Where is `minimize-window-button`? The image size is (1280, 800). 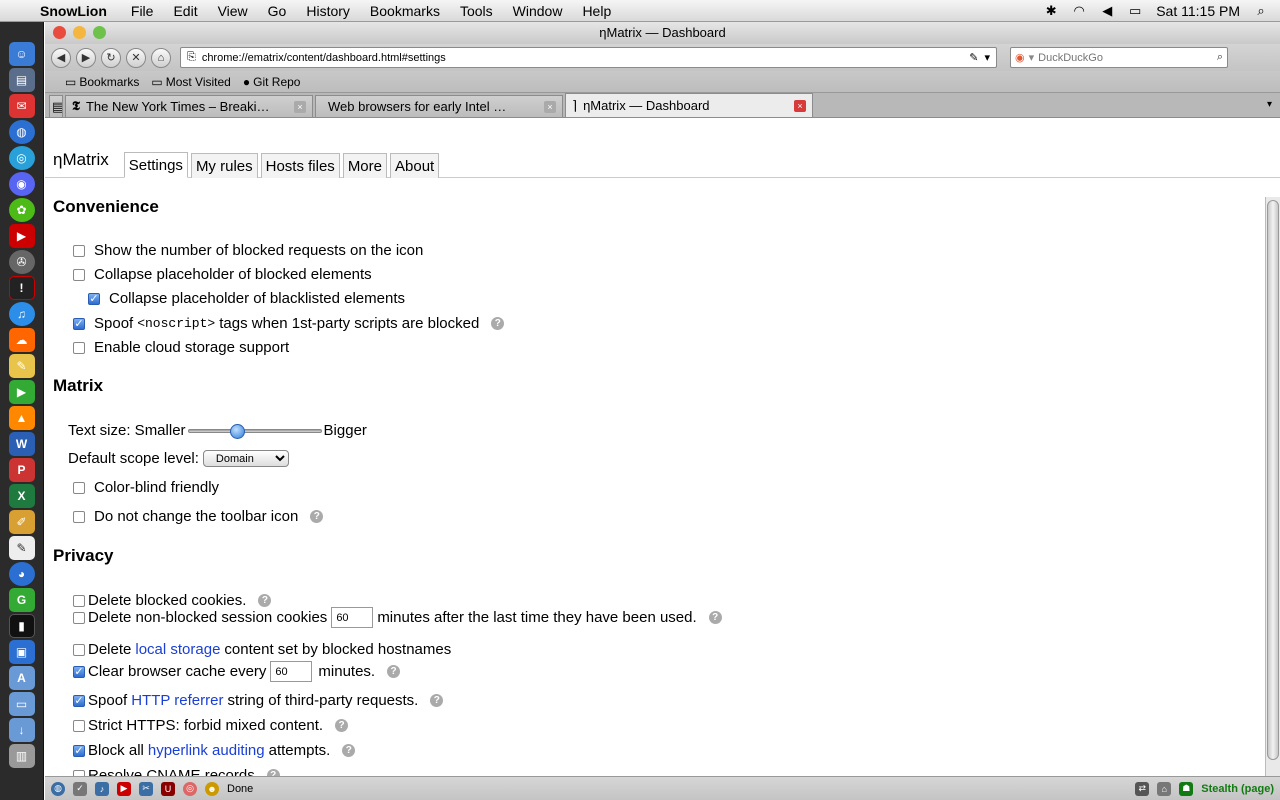
minimize-window-button is located at coordinates (79, 32).